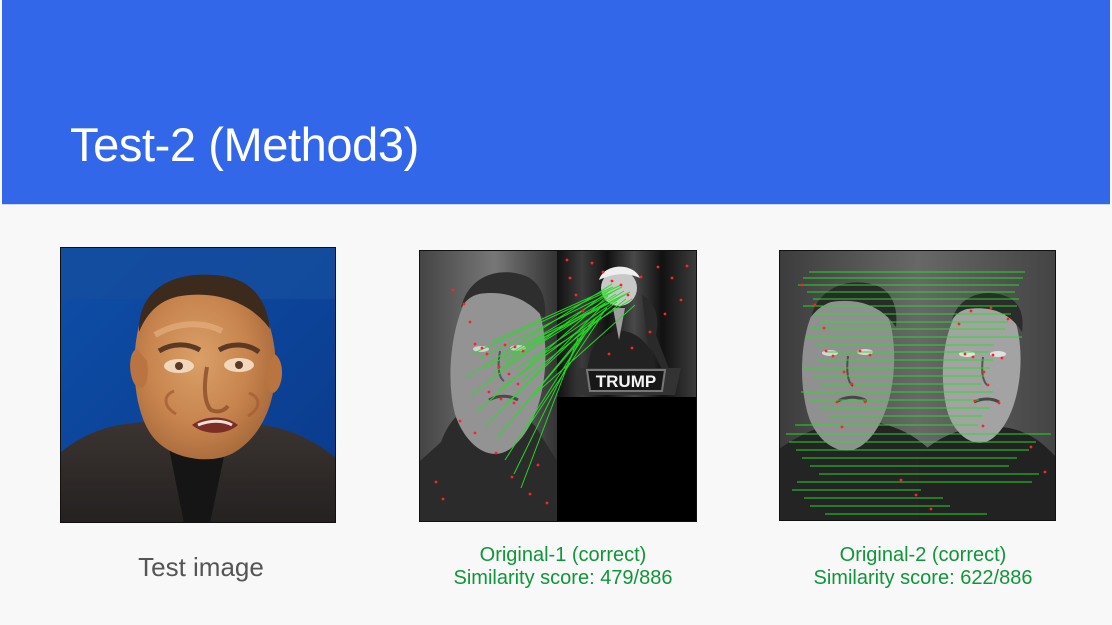 The width and height of the screenshot is (1112, 625). What do you see at coordinates (923, 555) in the screenshot?
I see `original-2-caption-title: Original-2 (correct)` at bounding box center [923, 555].